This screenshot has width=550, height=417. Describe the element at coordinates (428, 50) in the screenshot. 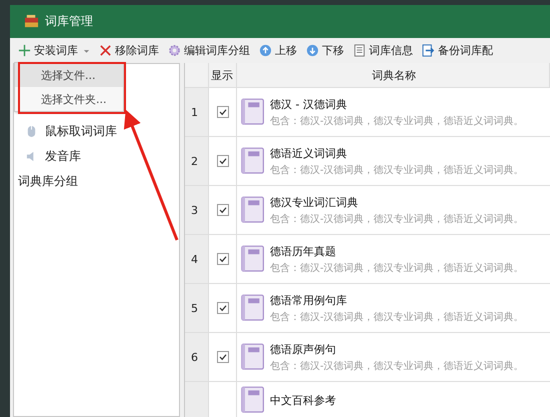

I see `export-icon` at that location.